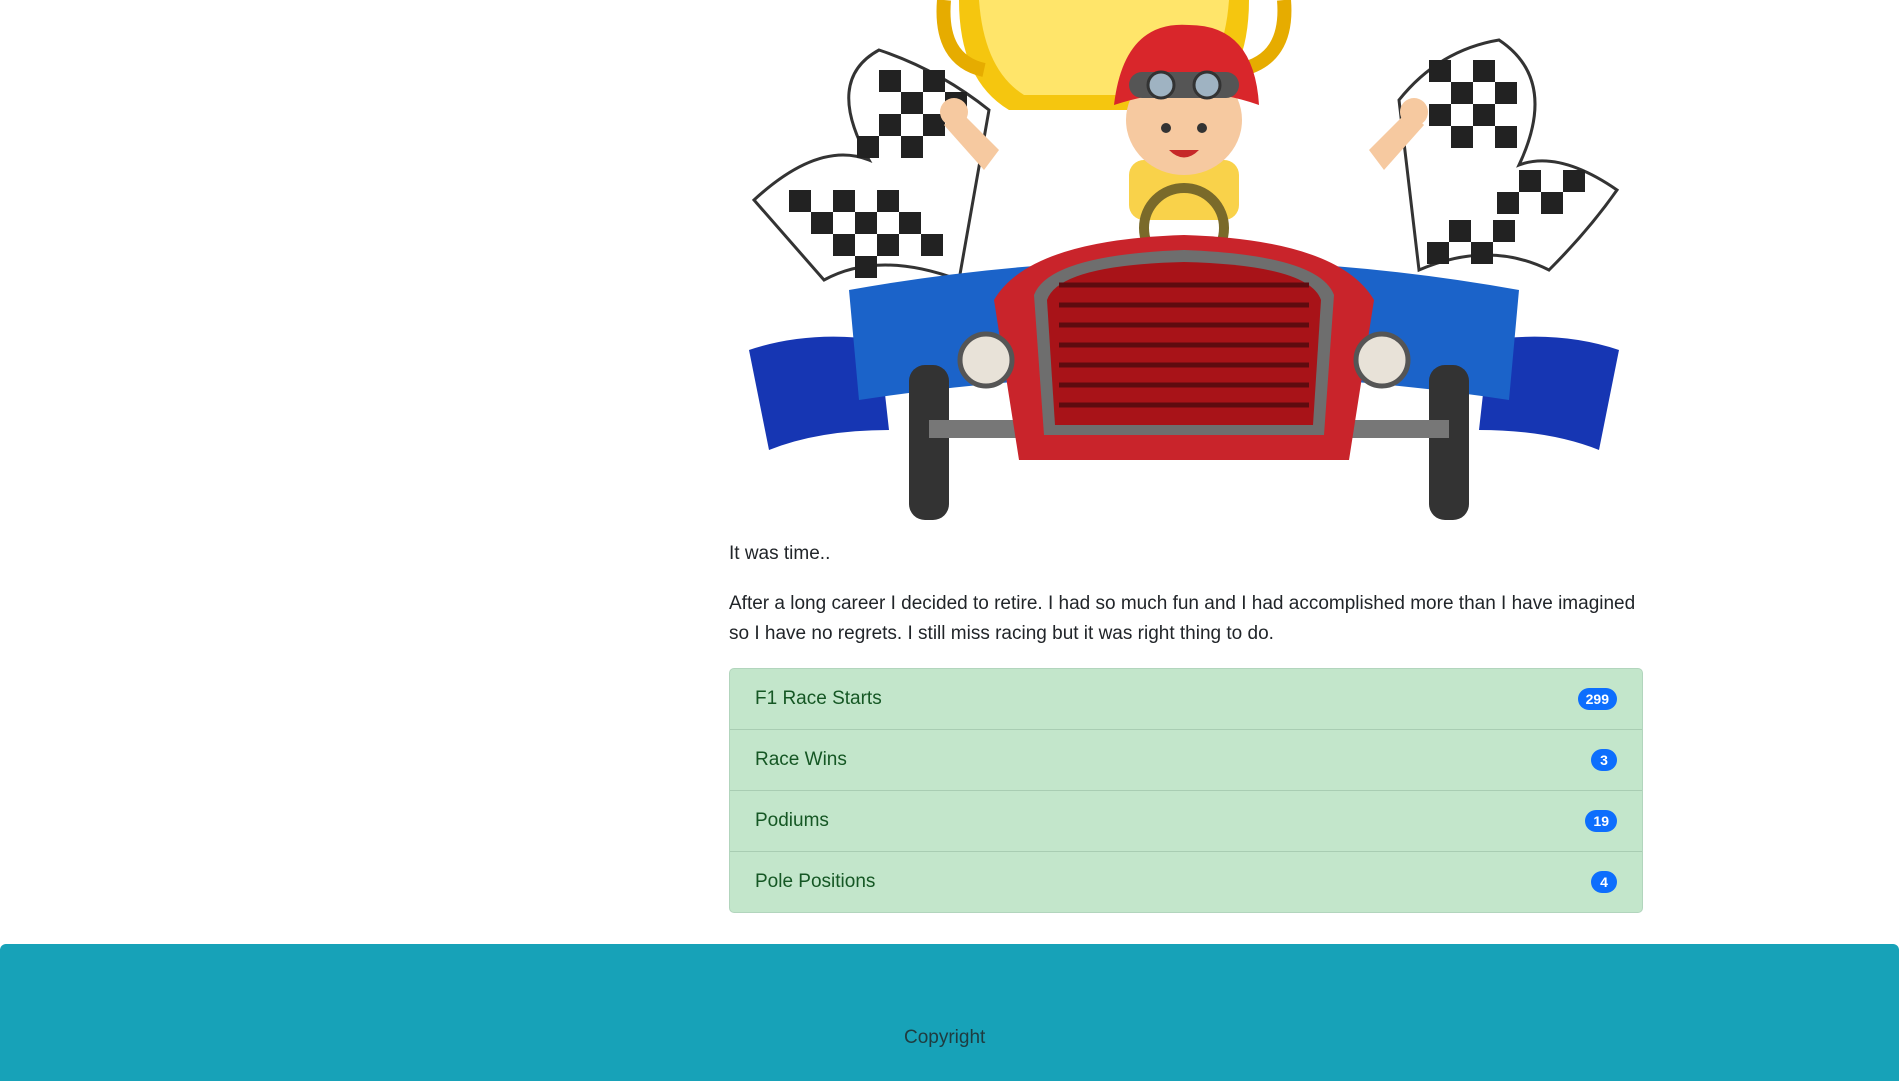  What do you see at coordinates (1597, 699) in the screenshot?
I see `stat-count-badge: 299` at bounding box center [1597, 699].